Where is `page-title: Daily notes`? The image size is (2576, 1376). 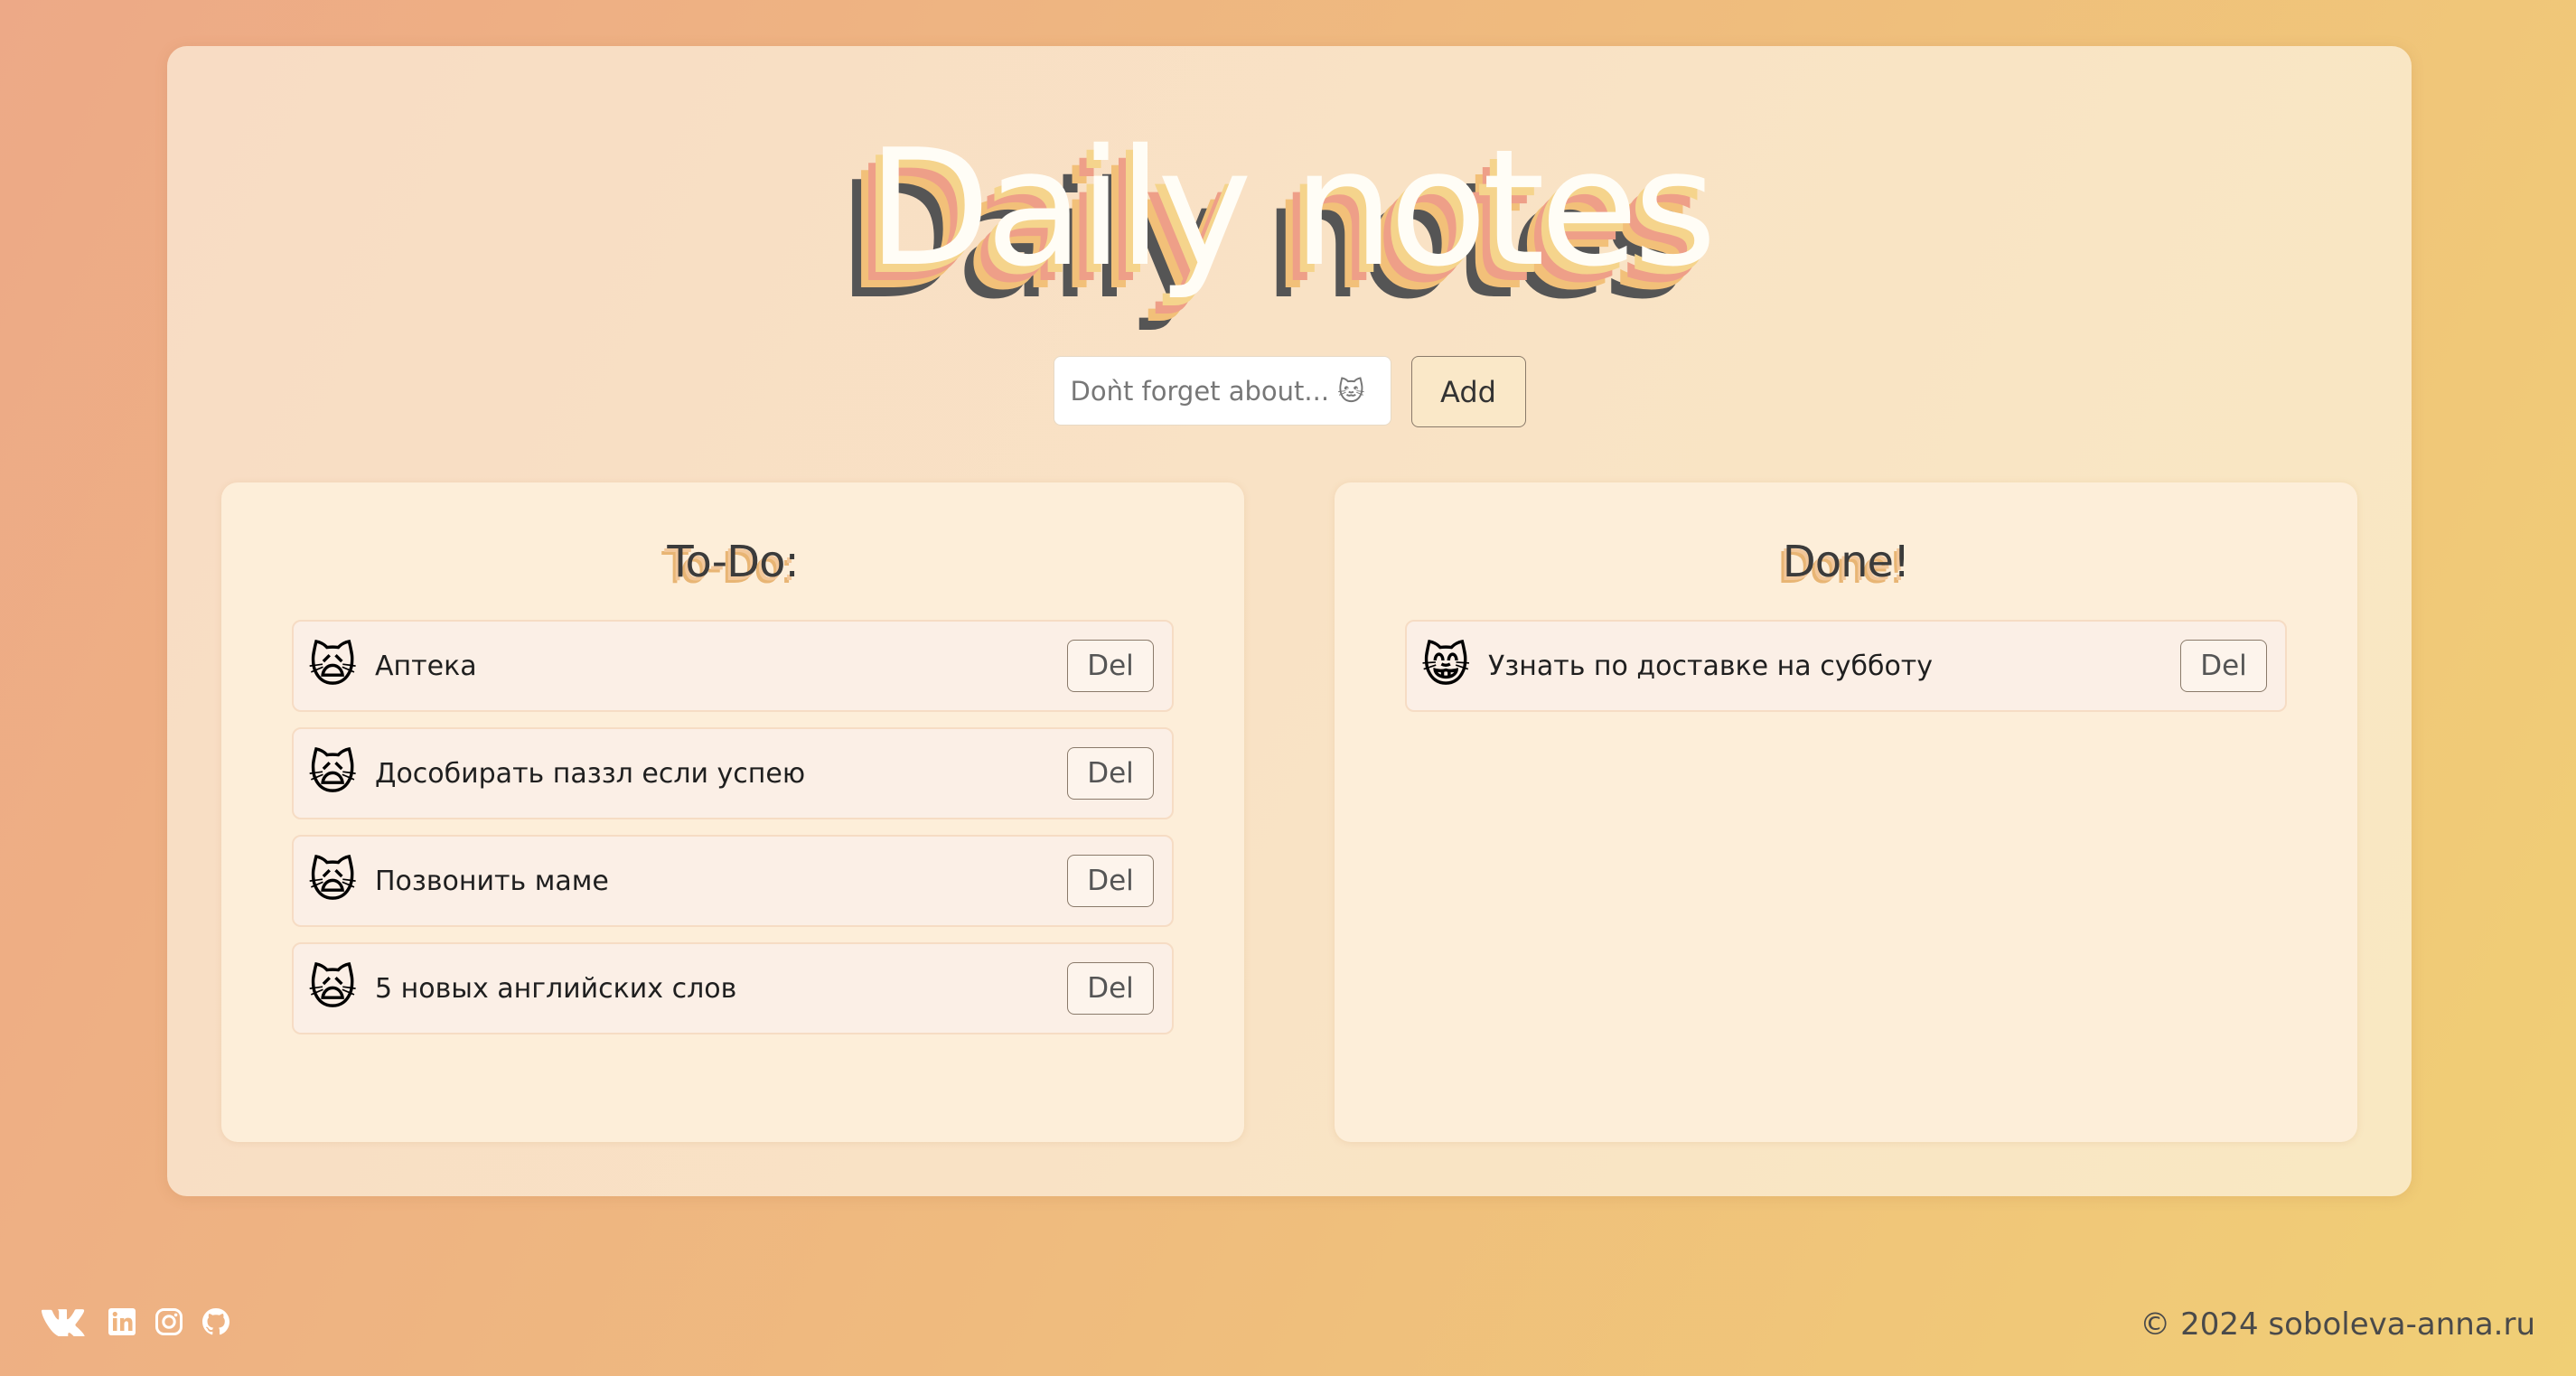 page-title: Daily notes is located at coordinates (1292, 208).